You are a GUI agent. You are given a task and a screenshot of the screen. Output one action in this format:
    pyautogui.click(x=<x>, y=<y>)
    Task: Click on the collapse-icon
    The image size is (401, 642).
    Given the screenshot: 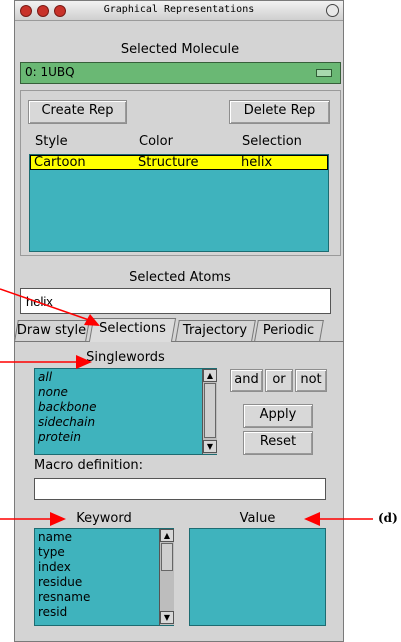 What is the action you would take?
    pyautogui.click(x=332, y=10)
    